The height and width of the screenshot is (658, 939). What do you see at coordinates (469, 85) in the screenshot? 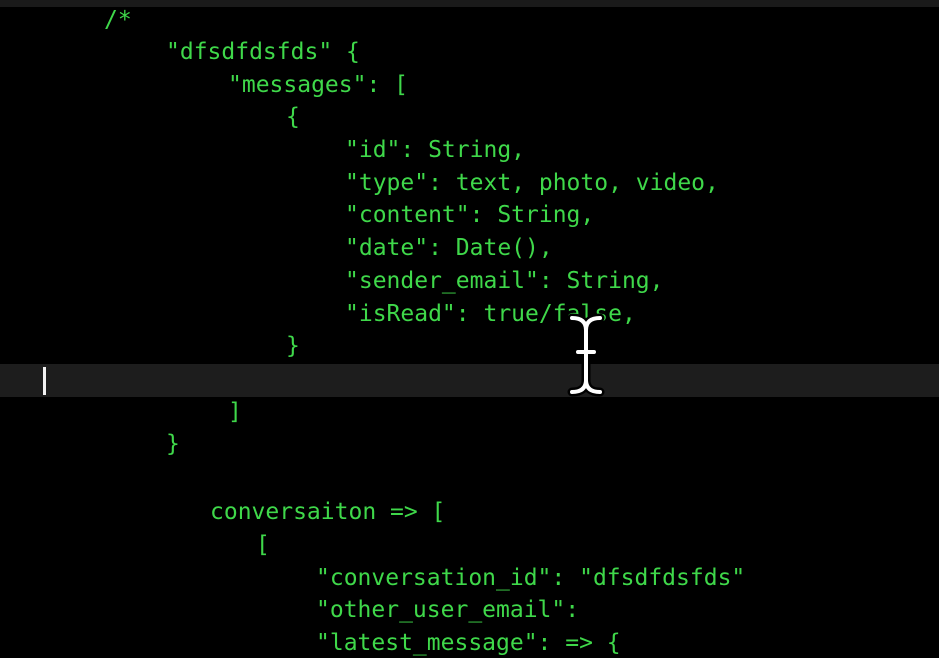
I see `code-line: "messages": [` at bounding box center [469, 85].